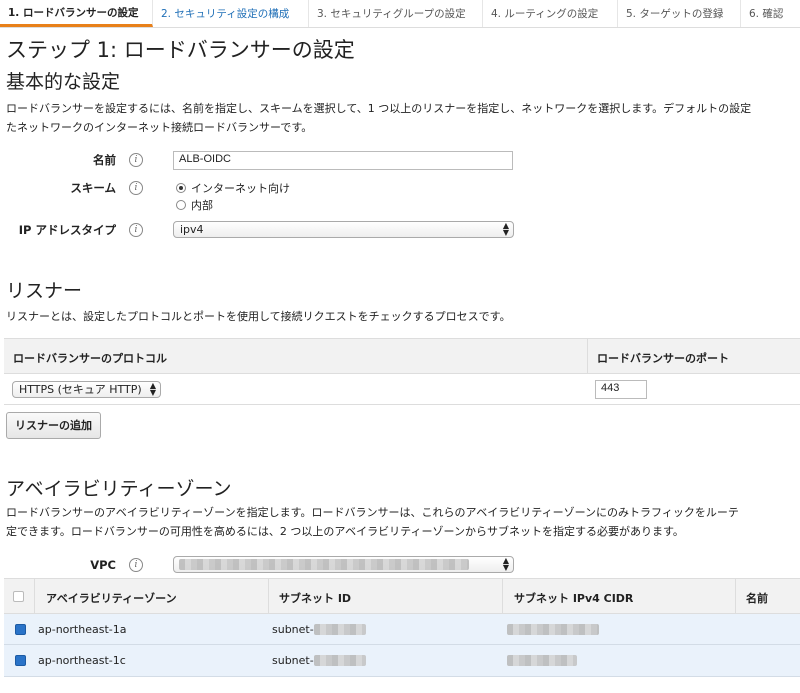 The height and width of the screenshot is (693, 800). I want to click on az-heading: アベイラビリティーゾーン, so click(119, 489).